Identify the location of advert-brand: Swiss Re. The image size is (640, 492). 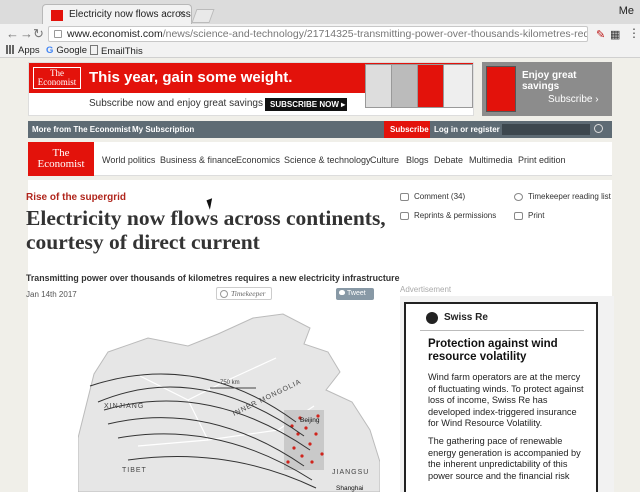
(466, 317).